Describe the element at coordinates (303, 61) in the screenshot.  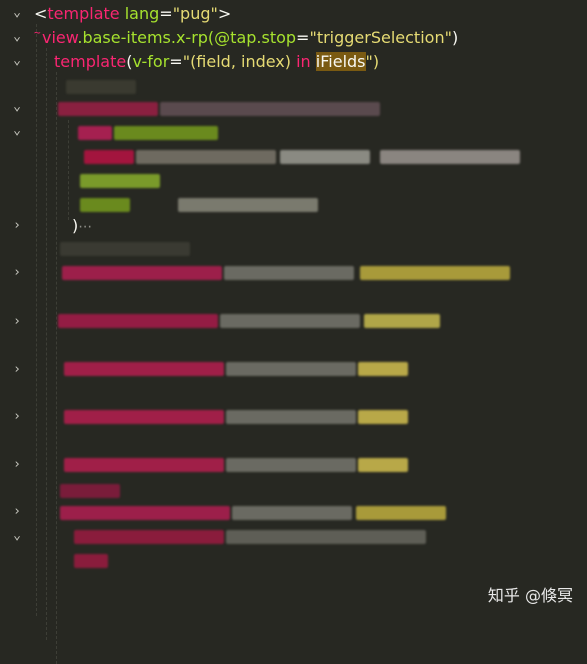
I see `keyword-in: in` at that location.